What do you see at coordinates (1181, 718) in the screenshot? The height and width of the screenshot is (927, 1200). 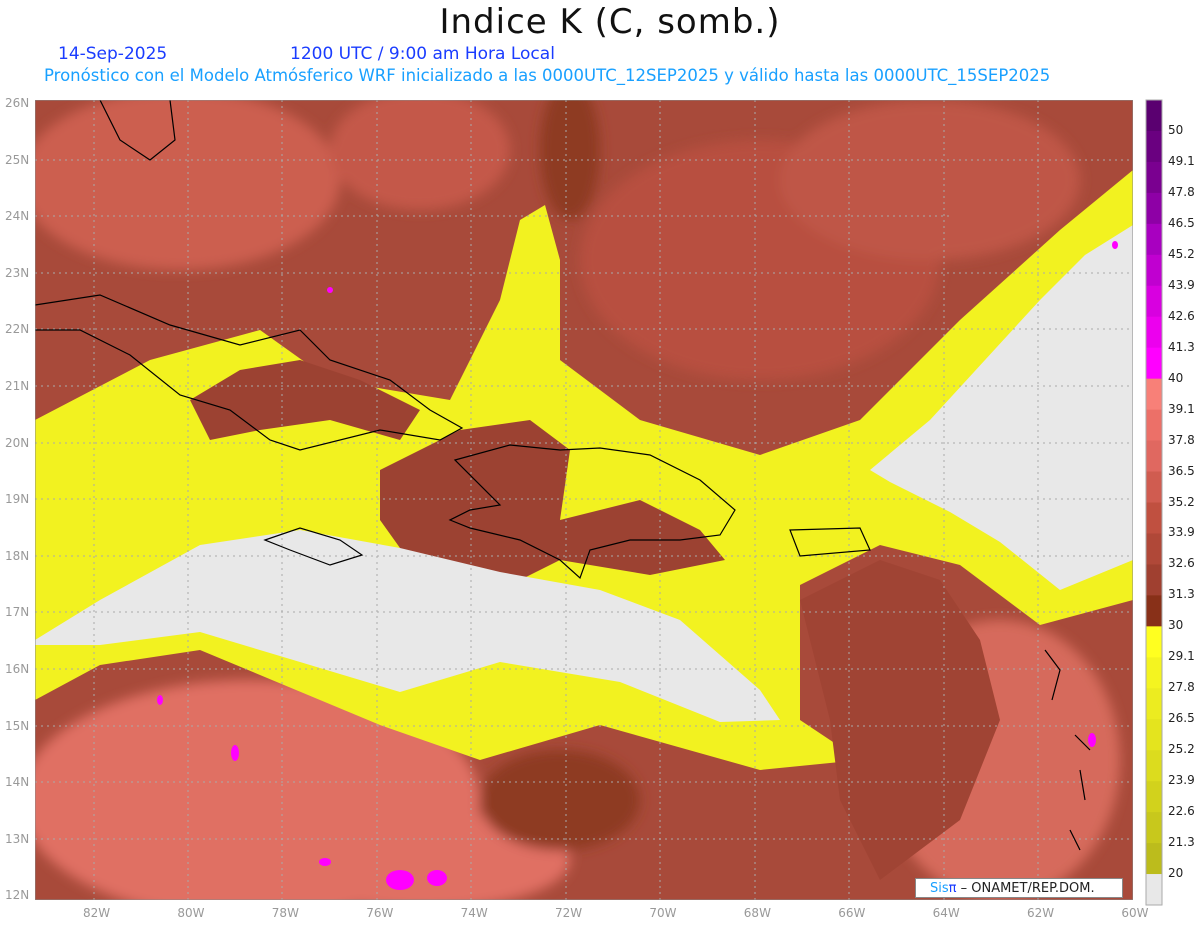 I see `colorbar-label: 26.5` at bounding box center [1181, 718].